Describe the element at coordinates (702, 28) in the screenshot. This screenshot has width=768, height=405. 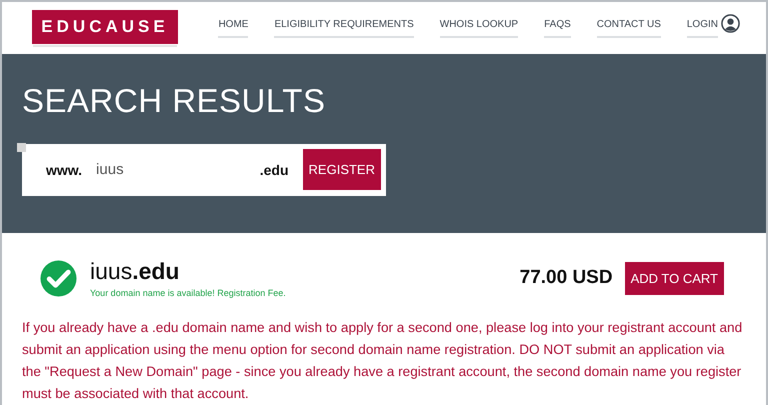
I see `nav-link: LOGIN` at that location.